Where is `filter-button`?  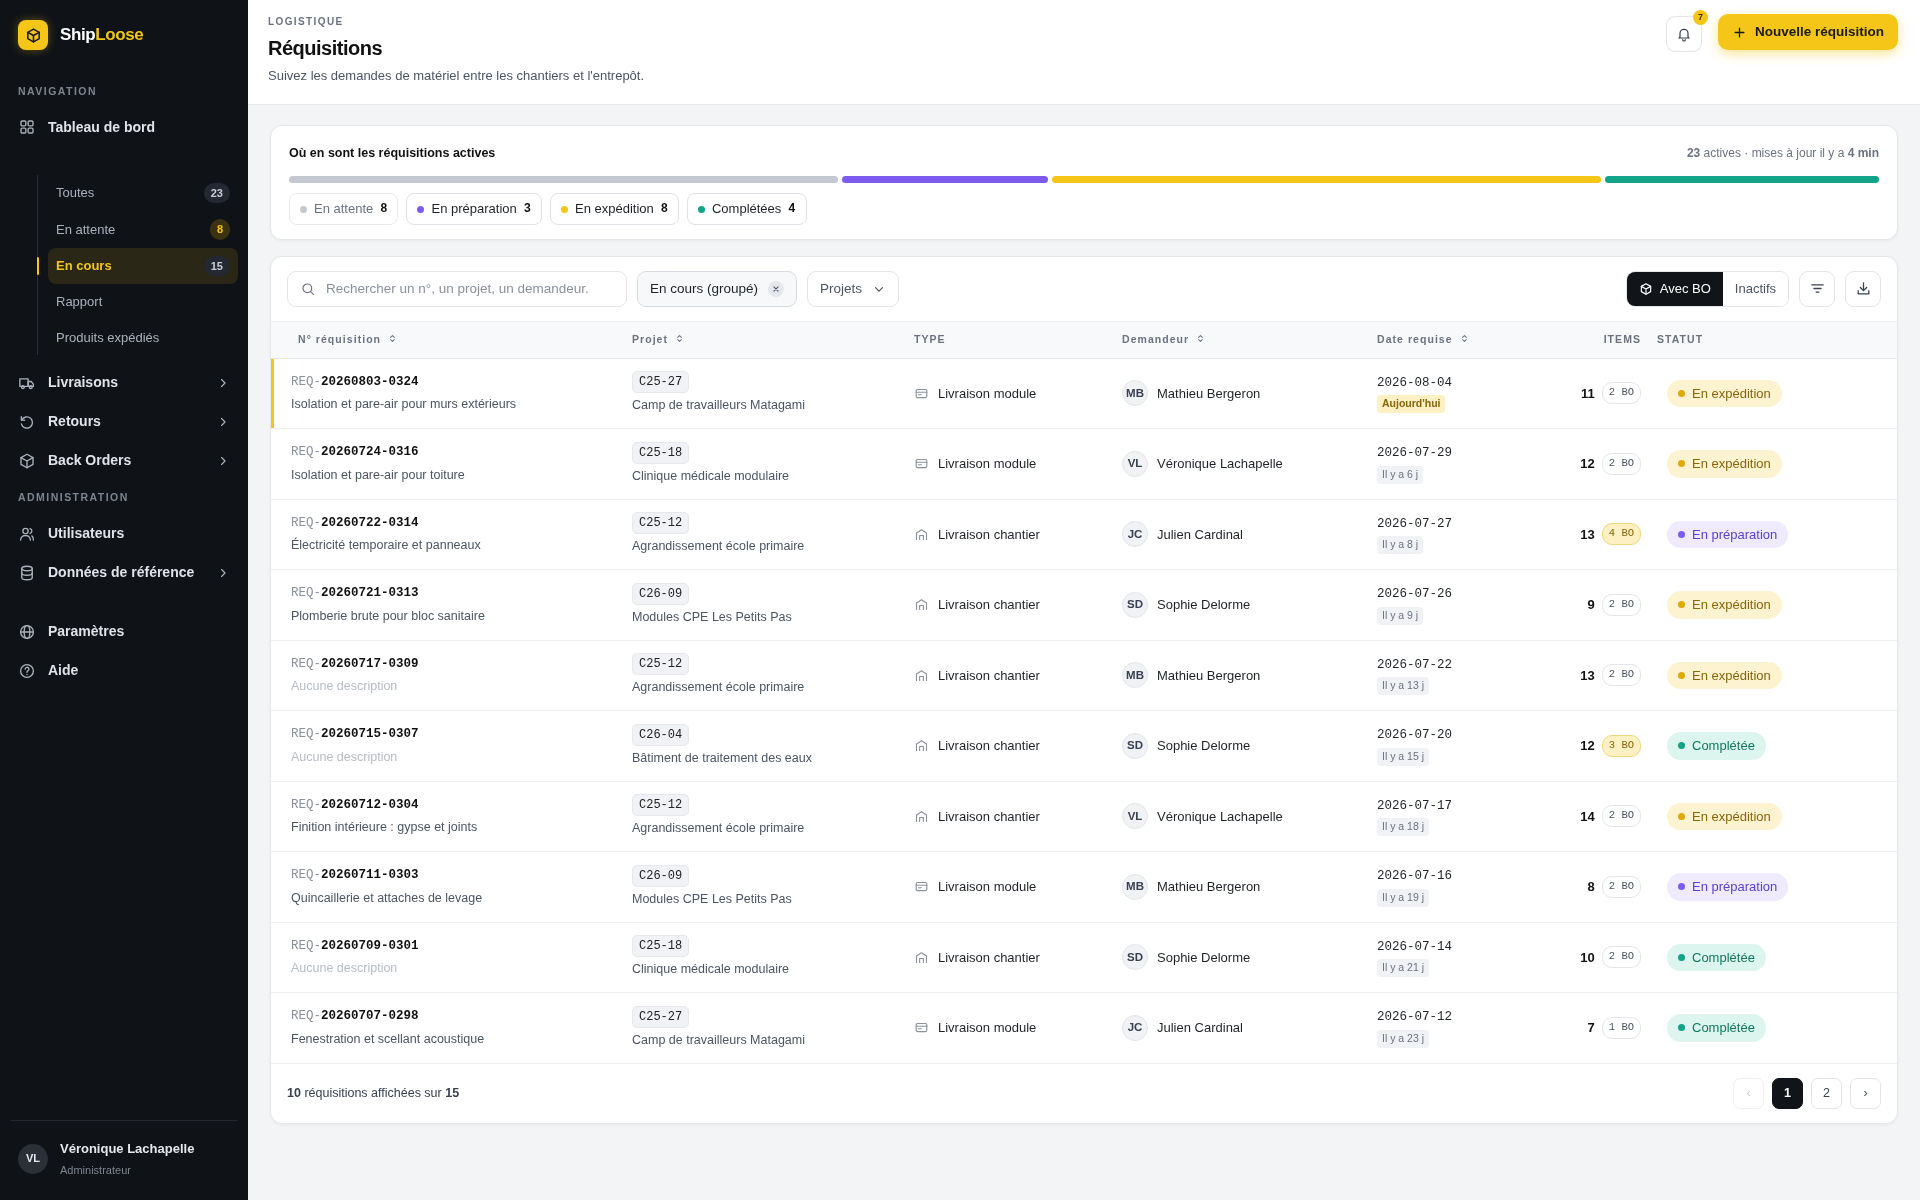 filter-button is located at coordinates (1817, 288).